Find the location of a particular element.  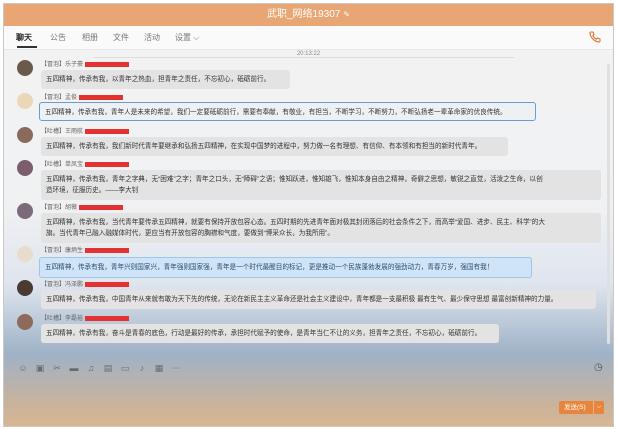

message-sender: 【吐槽】单凤宝 is located at coordinates (85, 163).